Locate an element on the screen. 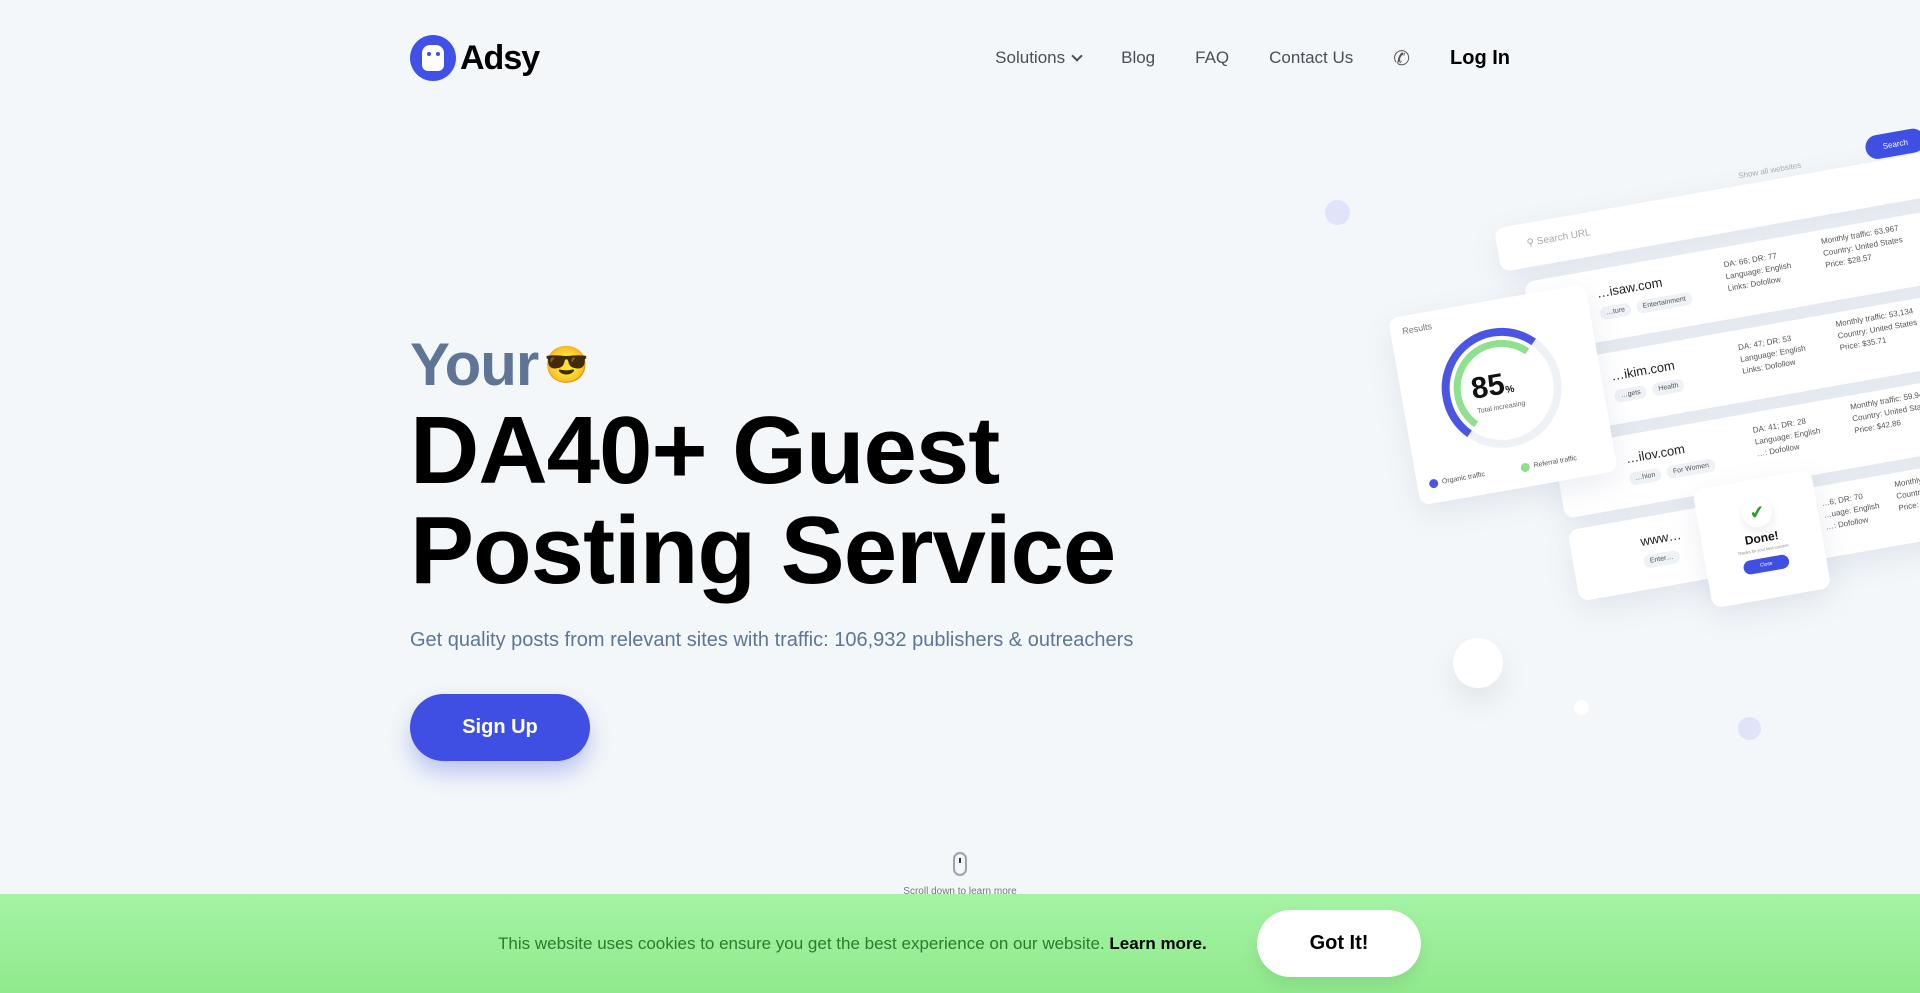 Image resolution: width=1920 pixels, height=993 pixels. nav-solutions: Solutions is located at coordinates (1039, 58).